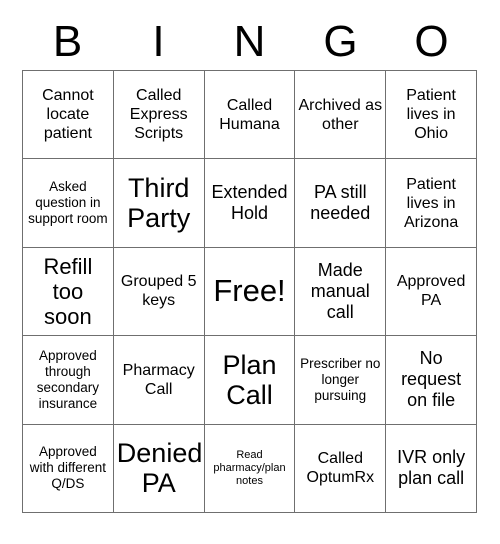 This screenshot has height=544, width=500. I want to click on bingo-cell-label: Read pharmacy/plan notes, so click(249, 467).